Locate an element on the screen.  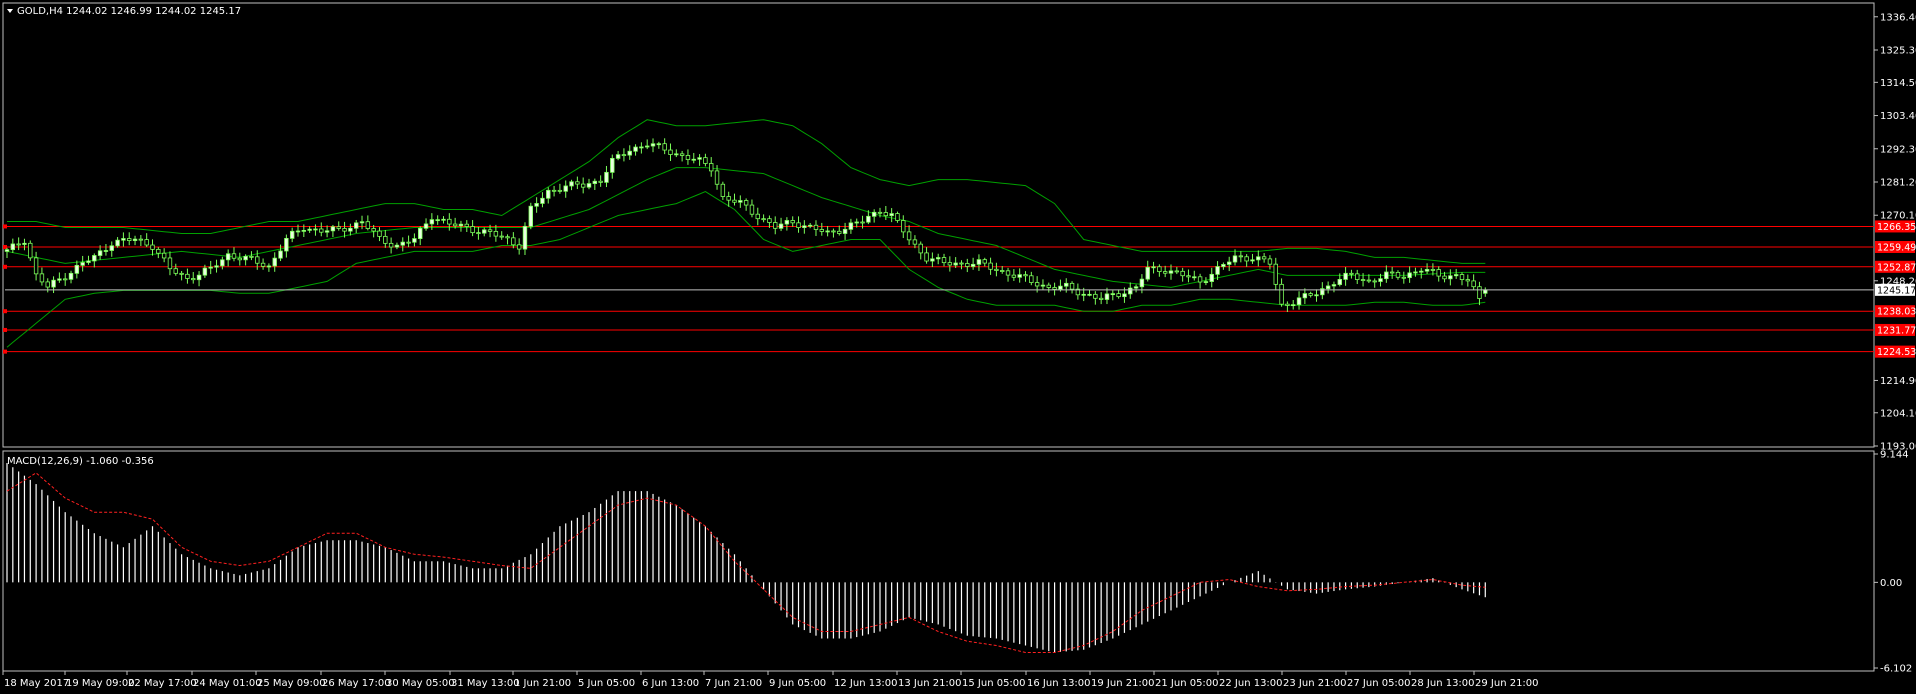
time-tick-label: 13 Jun 21:00 is located at coordinates (930, 683).